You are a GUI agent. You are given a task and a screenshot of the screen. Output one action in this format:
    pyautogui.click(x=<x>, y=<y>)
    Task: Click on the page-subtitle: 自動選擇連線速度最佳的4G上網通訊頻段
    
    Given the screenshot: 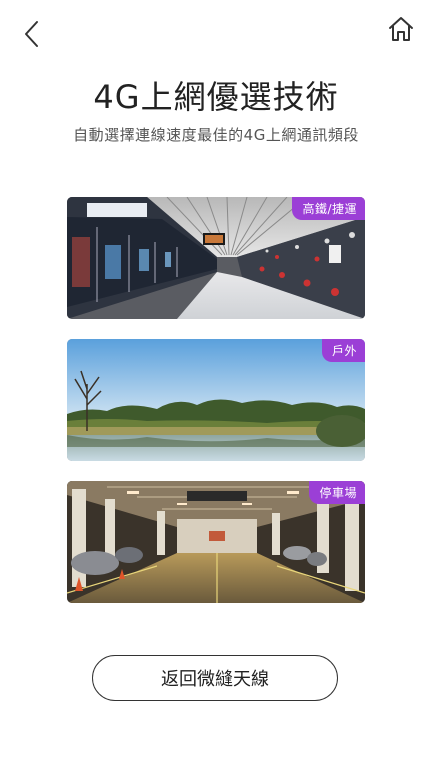 What is the action you would take?
    pyautogui.click(x=216, y=135)
    